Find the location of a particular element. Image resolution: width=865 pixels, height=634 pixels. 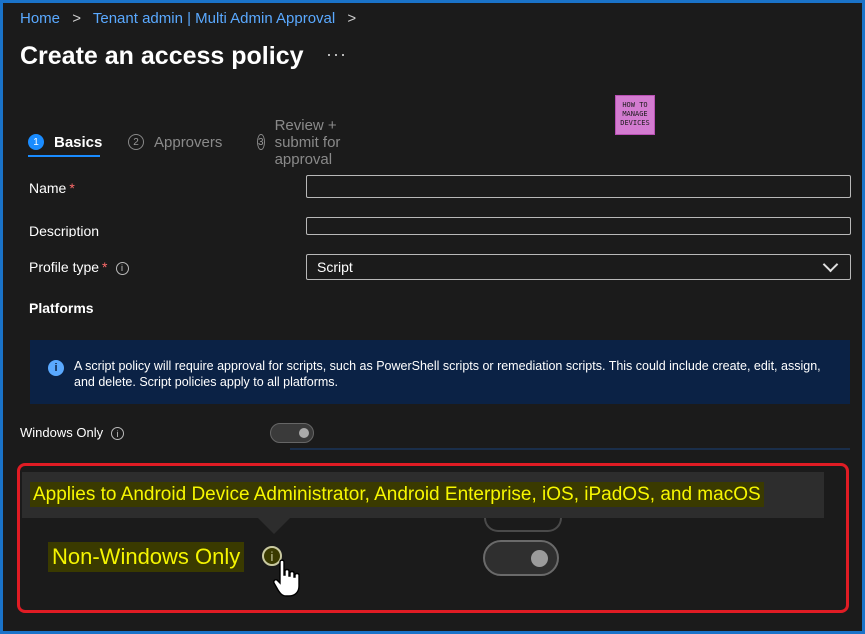

profile-type-label: Profile type * i is located at coordinates (79, 267).